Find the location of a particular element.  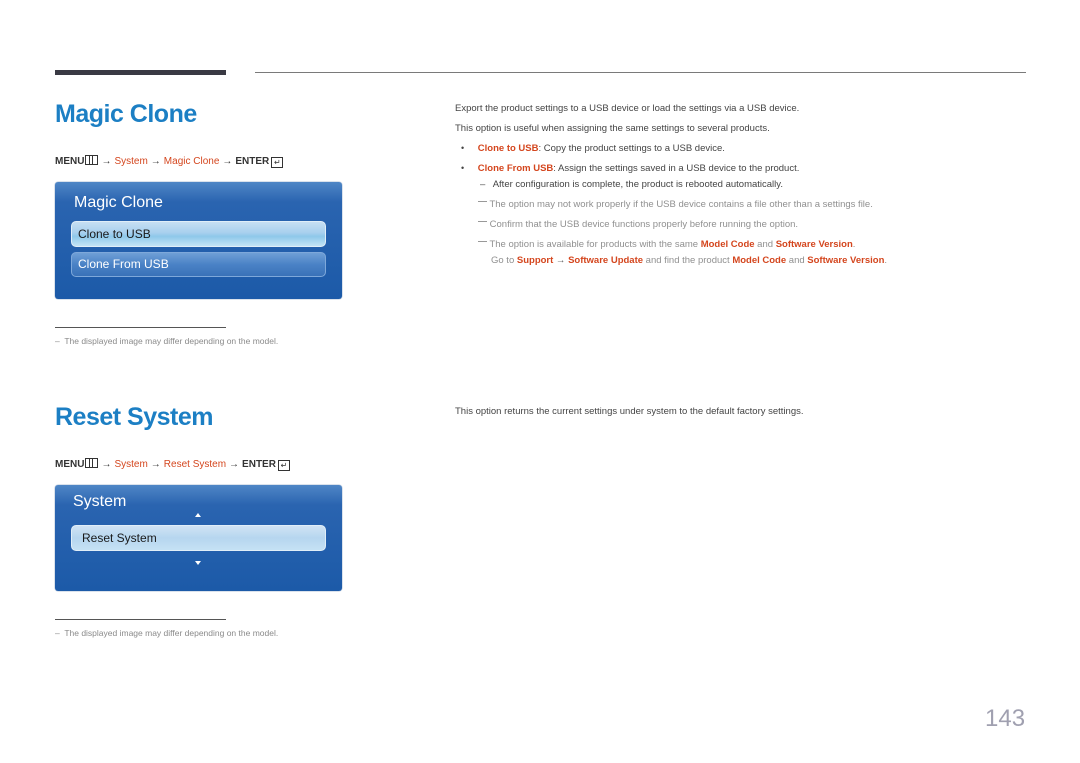

software-update-term: Software Update is located at coordinates (606, 260).